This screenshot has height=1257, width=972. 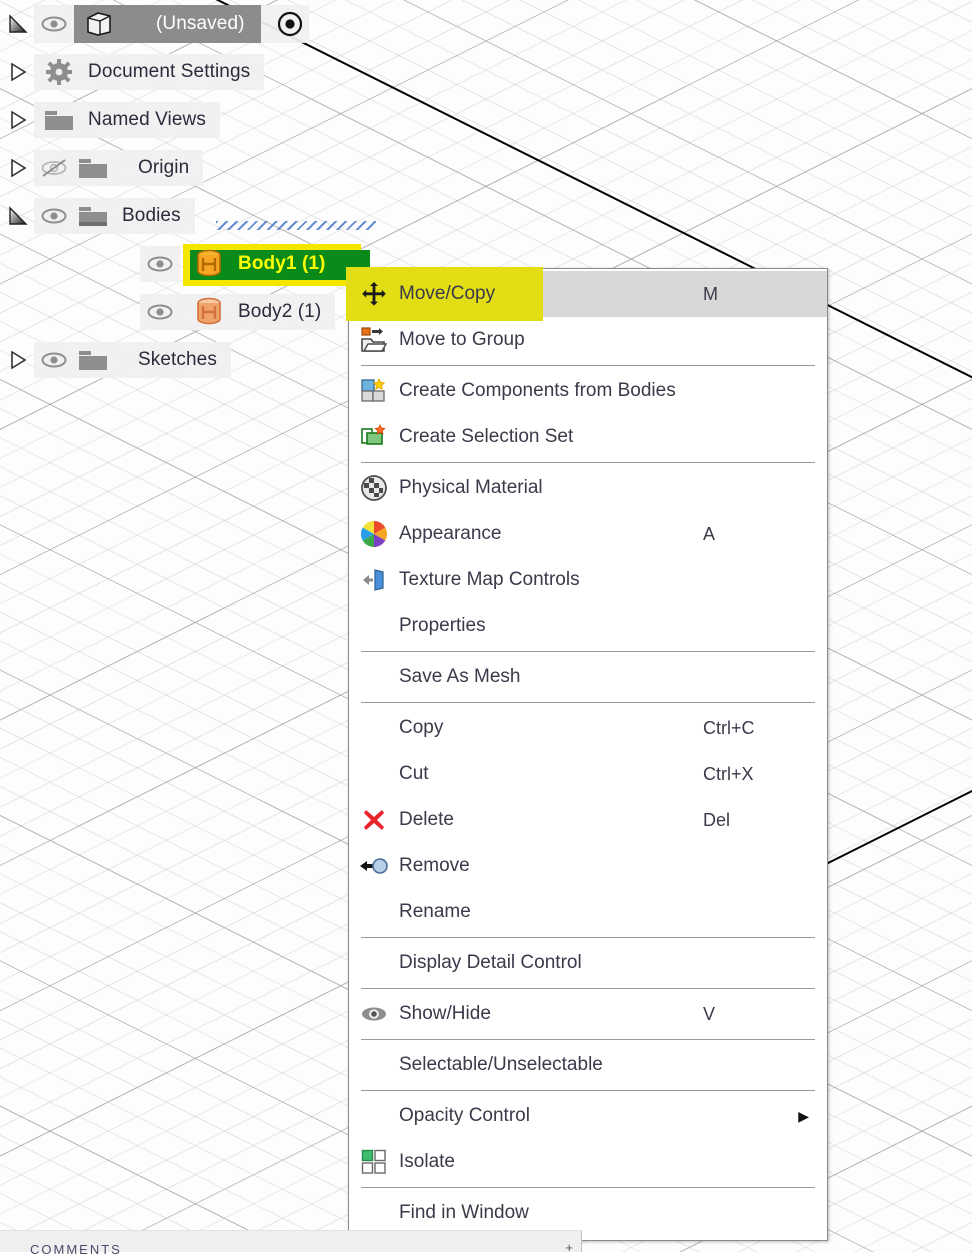 What do you see at coordinates (588, 580) in the screenshot?
I see `menu-item-texture-map-controls: Texture Map Controls` at bounding box center [588, 580].